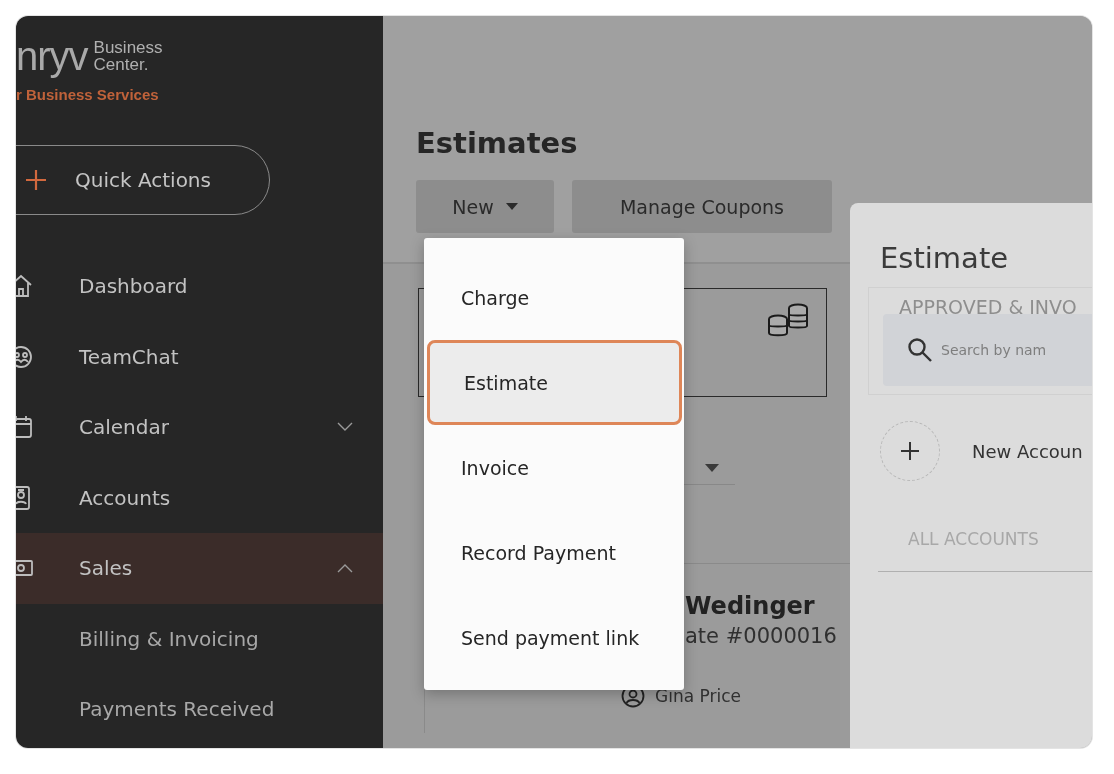 The width and height of the screenshot is (1114, 774). Describe the element at coordinates (25, 356) in the screenshot. I see `people-chat-icon` at that location.